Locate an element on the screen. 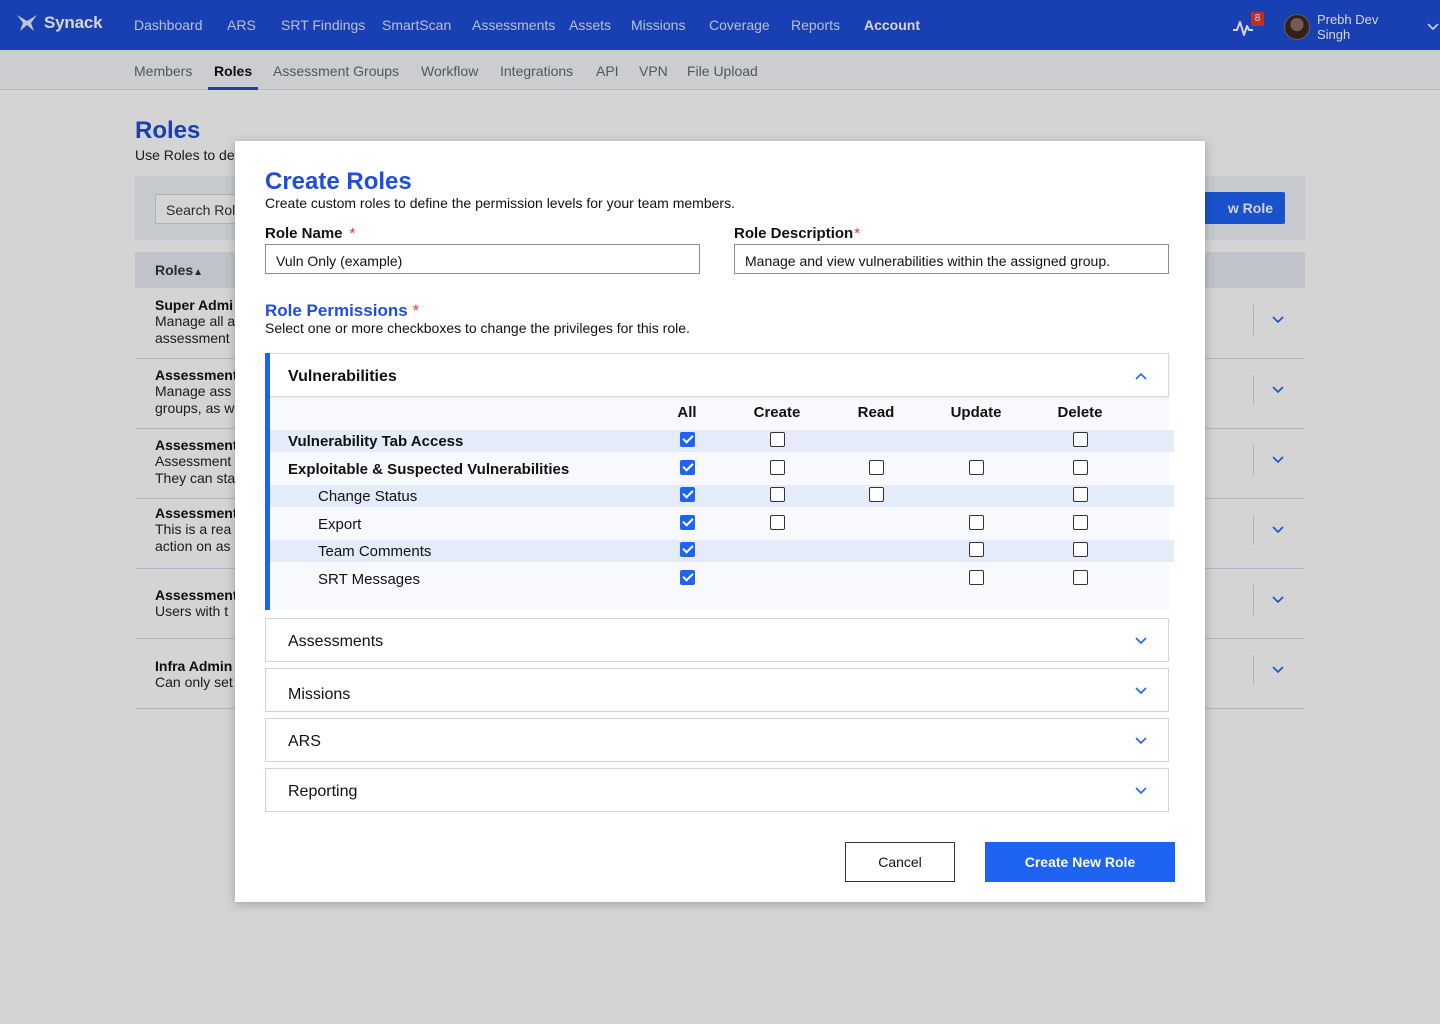  modal-title: Create Roles is located at coordinates (338, 181).